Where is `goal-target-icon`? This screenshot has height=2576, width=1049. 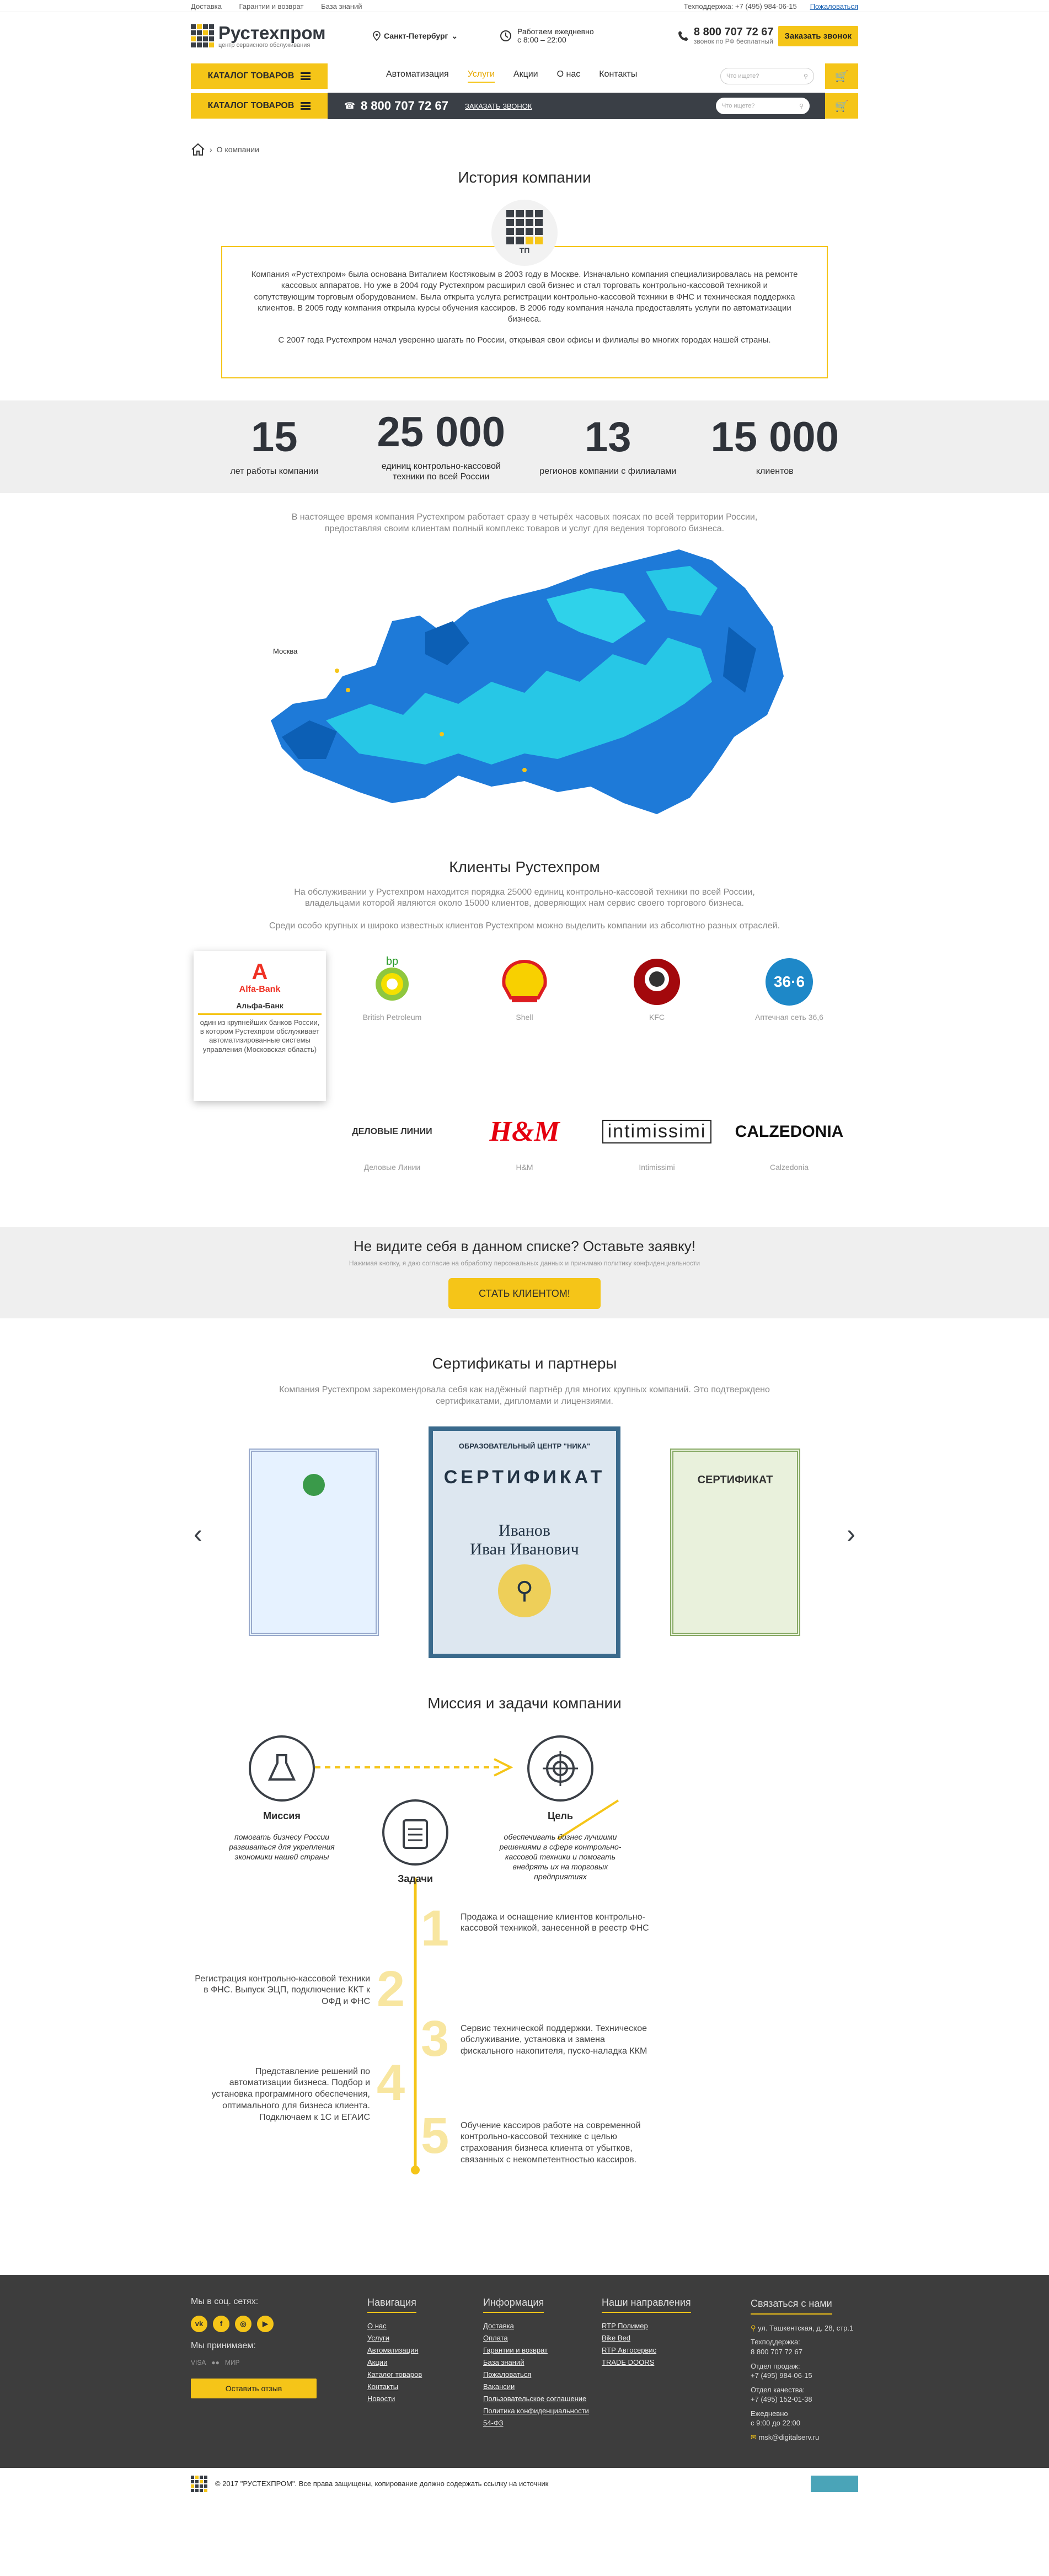
goal-target-icon is located at coordinates (560, 1768).